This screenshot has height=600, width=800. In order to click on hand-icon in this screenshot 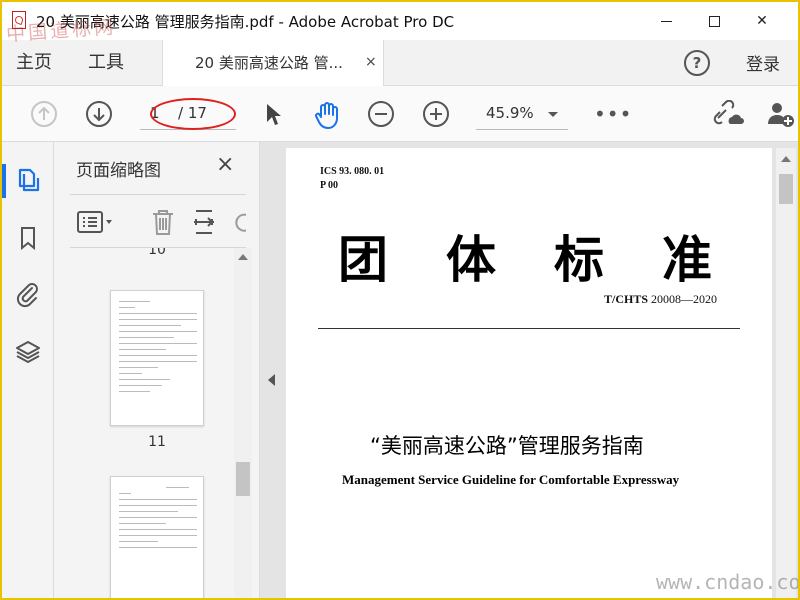, I will do `click(326, 115)`.